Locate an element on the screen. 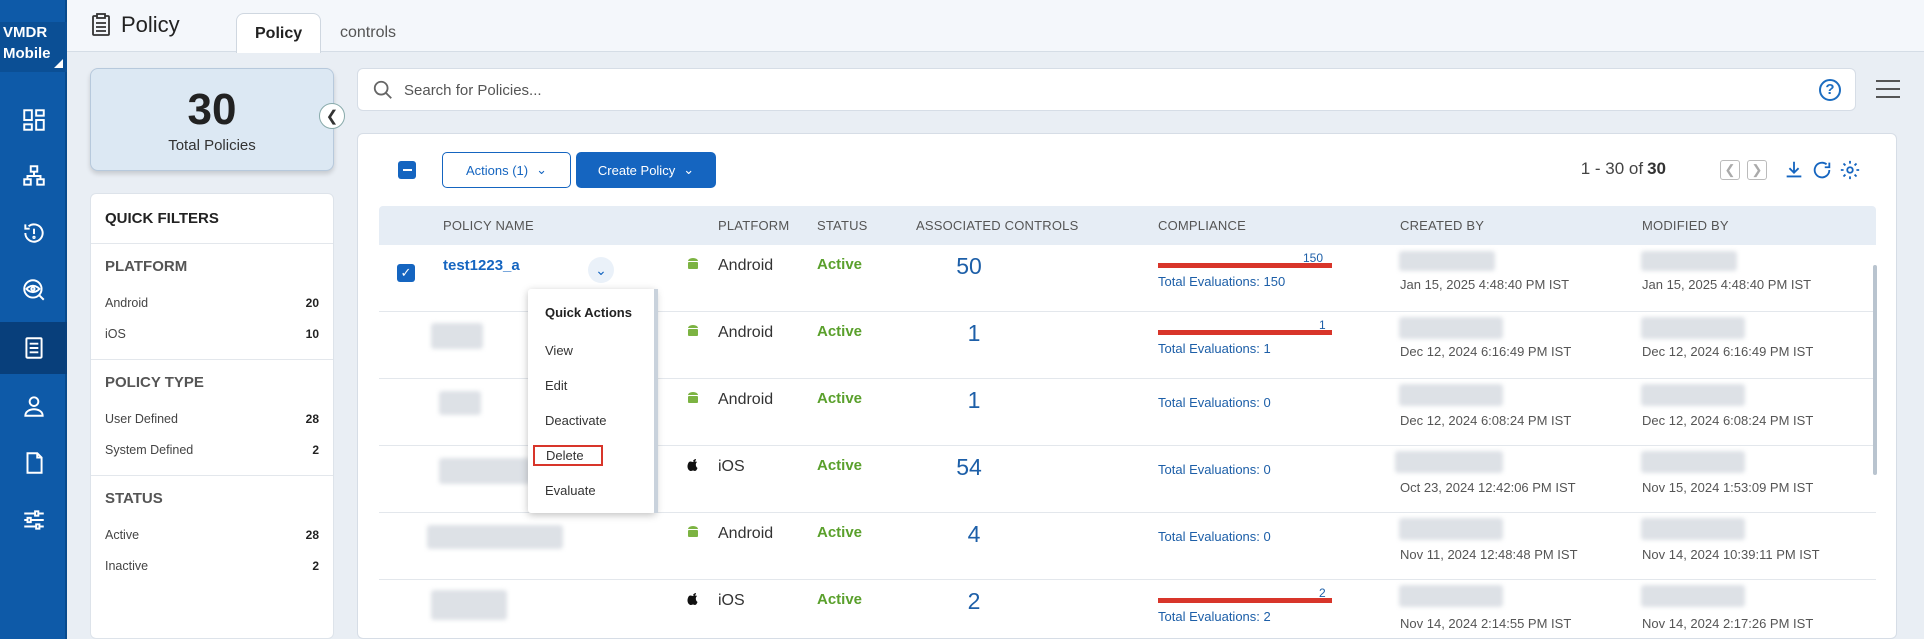  menu-item-view: View is located at coordinates (592, 350).